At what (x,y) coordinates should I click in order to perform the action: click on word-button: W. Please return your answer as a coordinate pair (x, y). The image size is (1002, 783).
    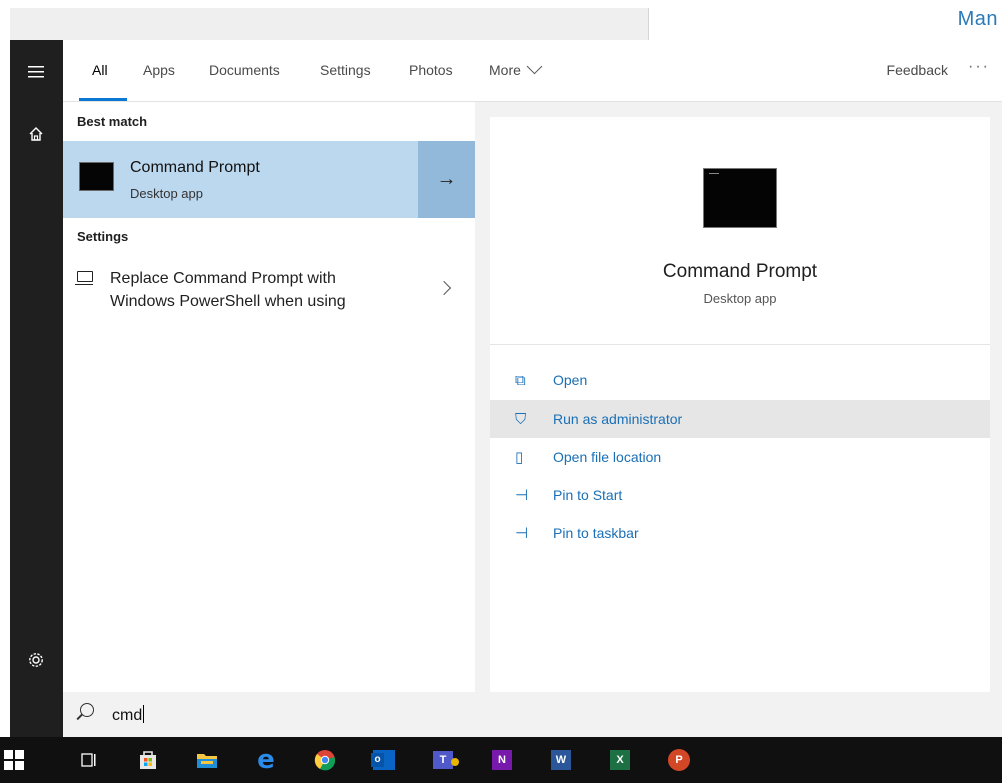
    Looking at the image, I should click on (561, 760).